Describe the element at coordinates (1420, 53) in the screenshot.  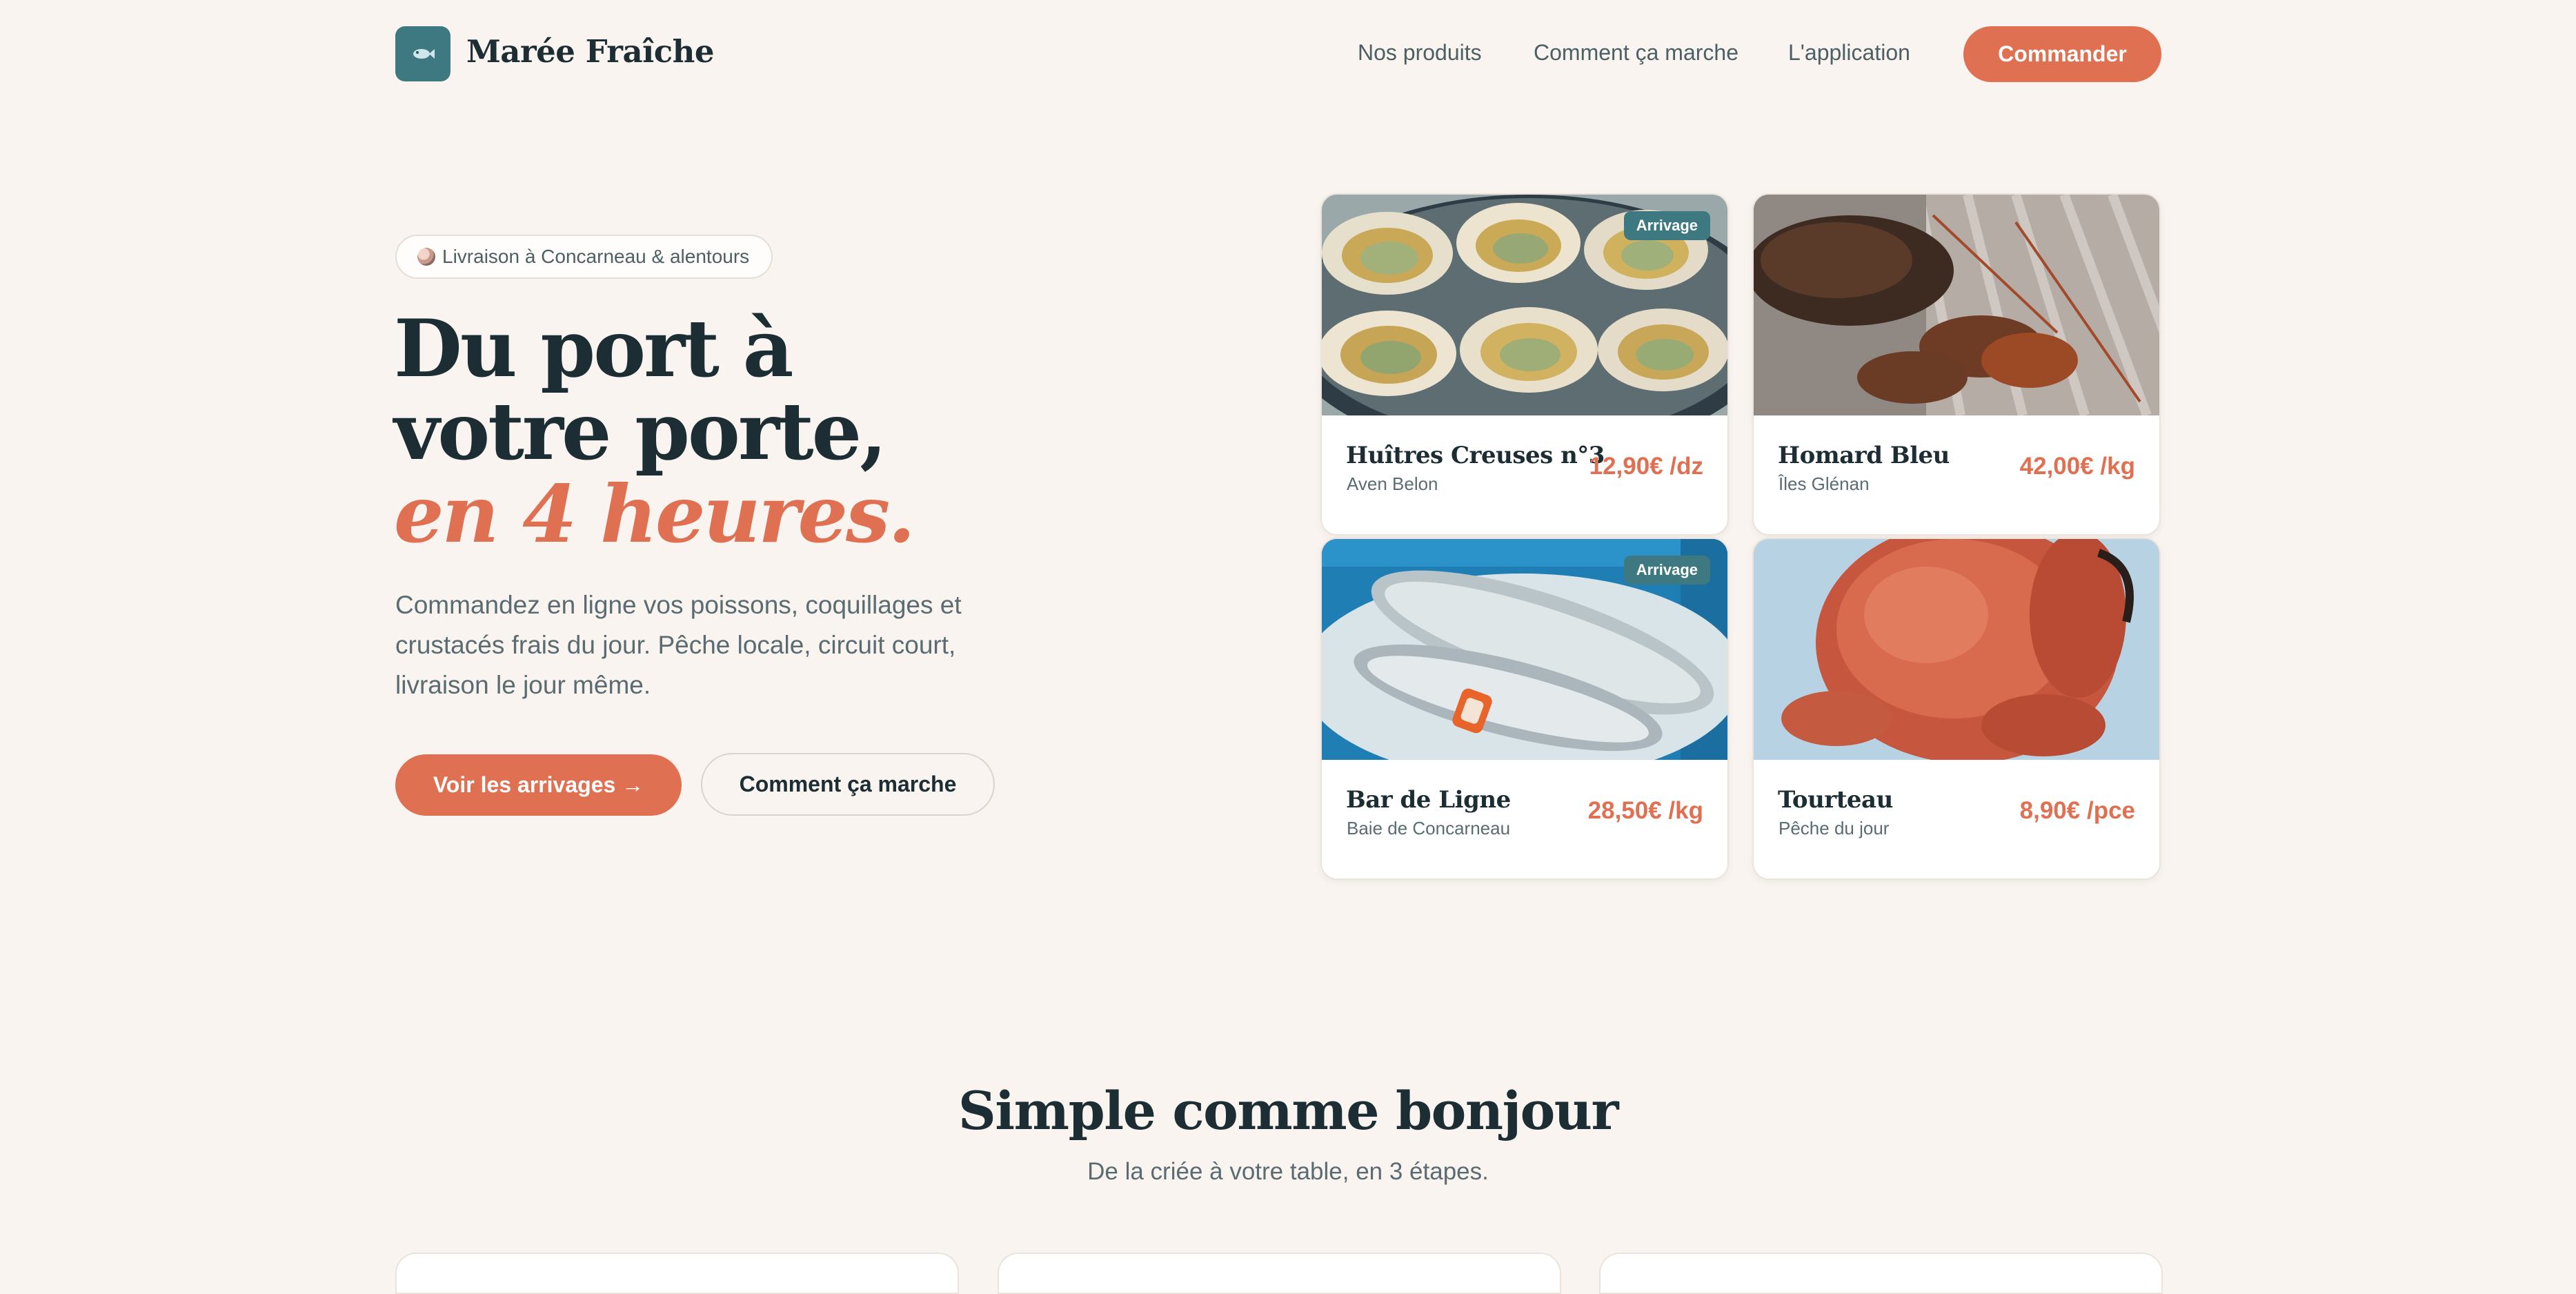
I see `nav-link-products: Nos produits` at that location.